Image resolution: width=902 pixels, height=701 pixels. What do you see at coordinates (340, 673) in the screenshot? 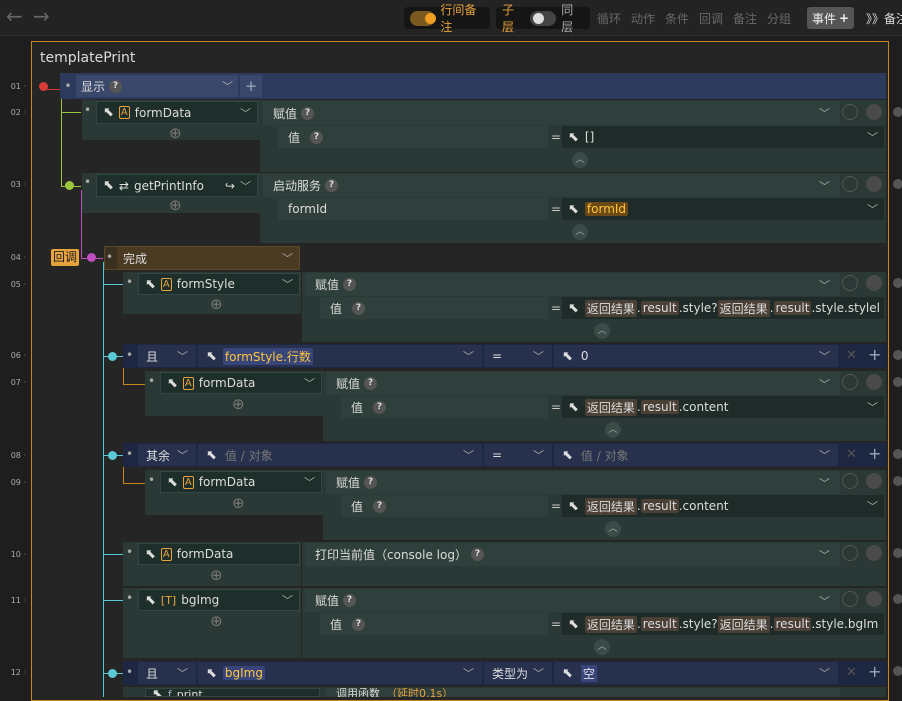
I see `left-operand: ⬉ bgImg ﹀` at bounding box center [340, 673].